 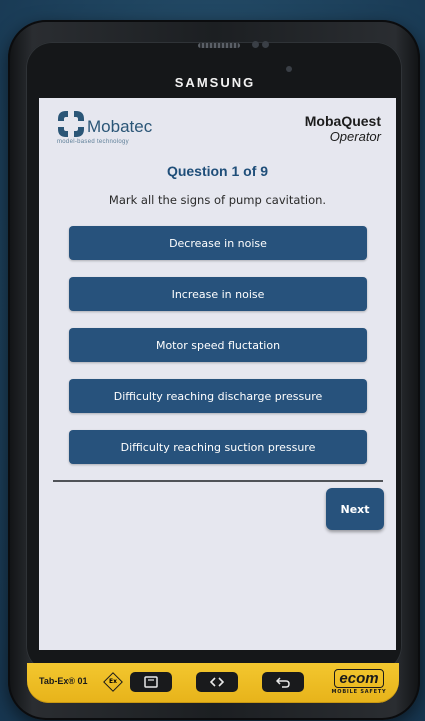 I want to click on answer-label: Difficulty reaching suction pressure, so click(x=218, y=447).